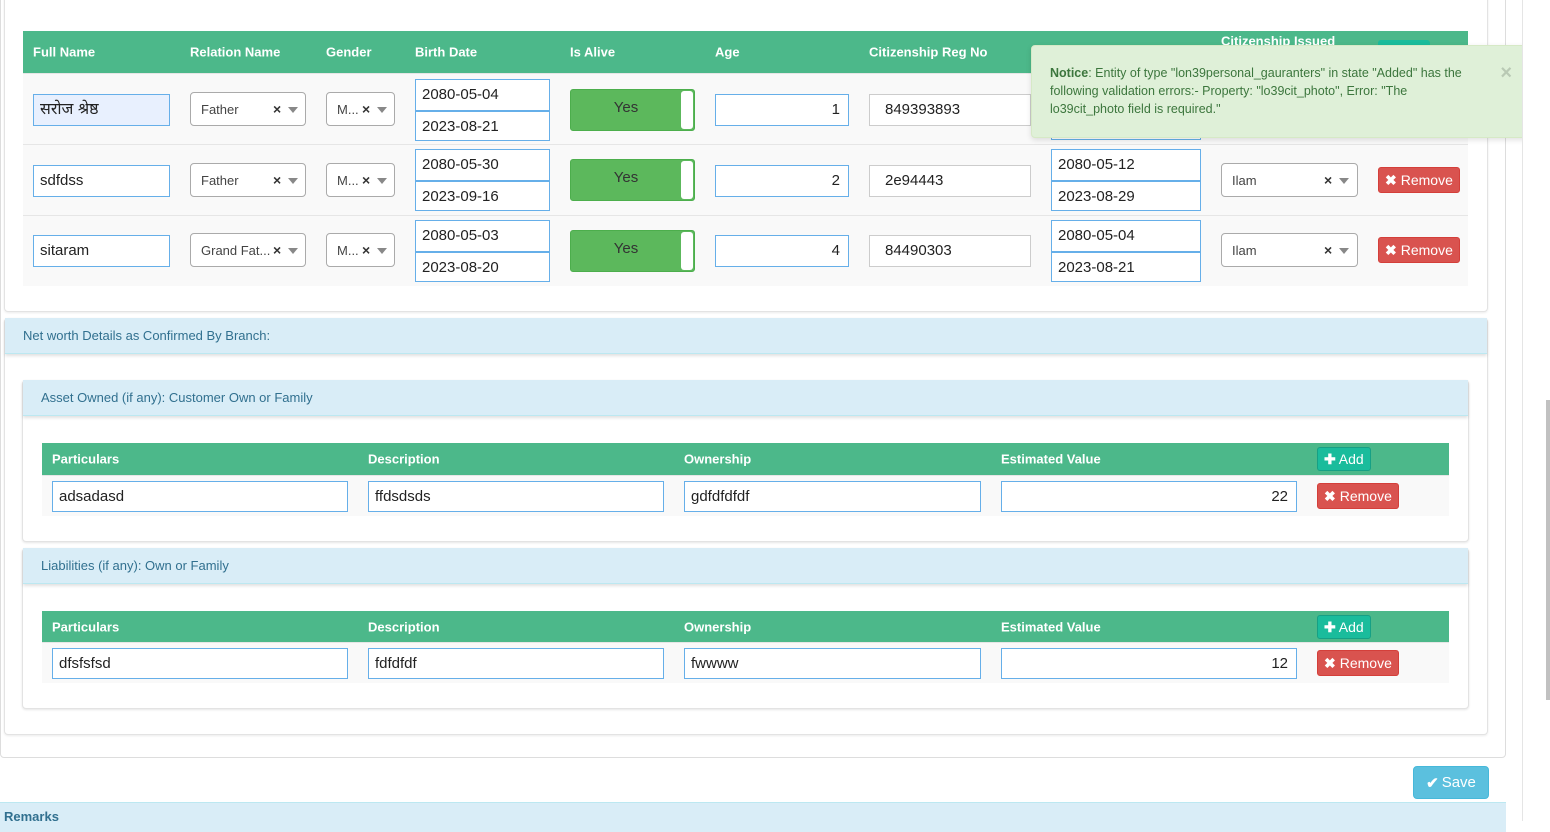 This screenshot has width=1550, height=832. I want to click on liability-estimated-value-input: 12, so click(1149, 663).